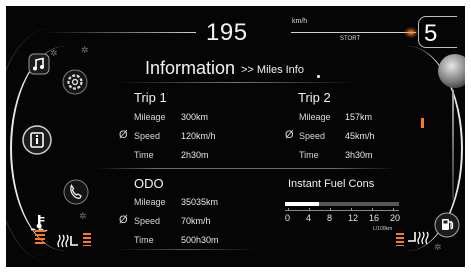 The width and height of the screenshot is (471, 273). I want to click on fuel-tick-label: 8, so click(330, 218).